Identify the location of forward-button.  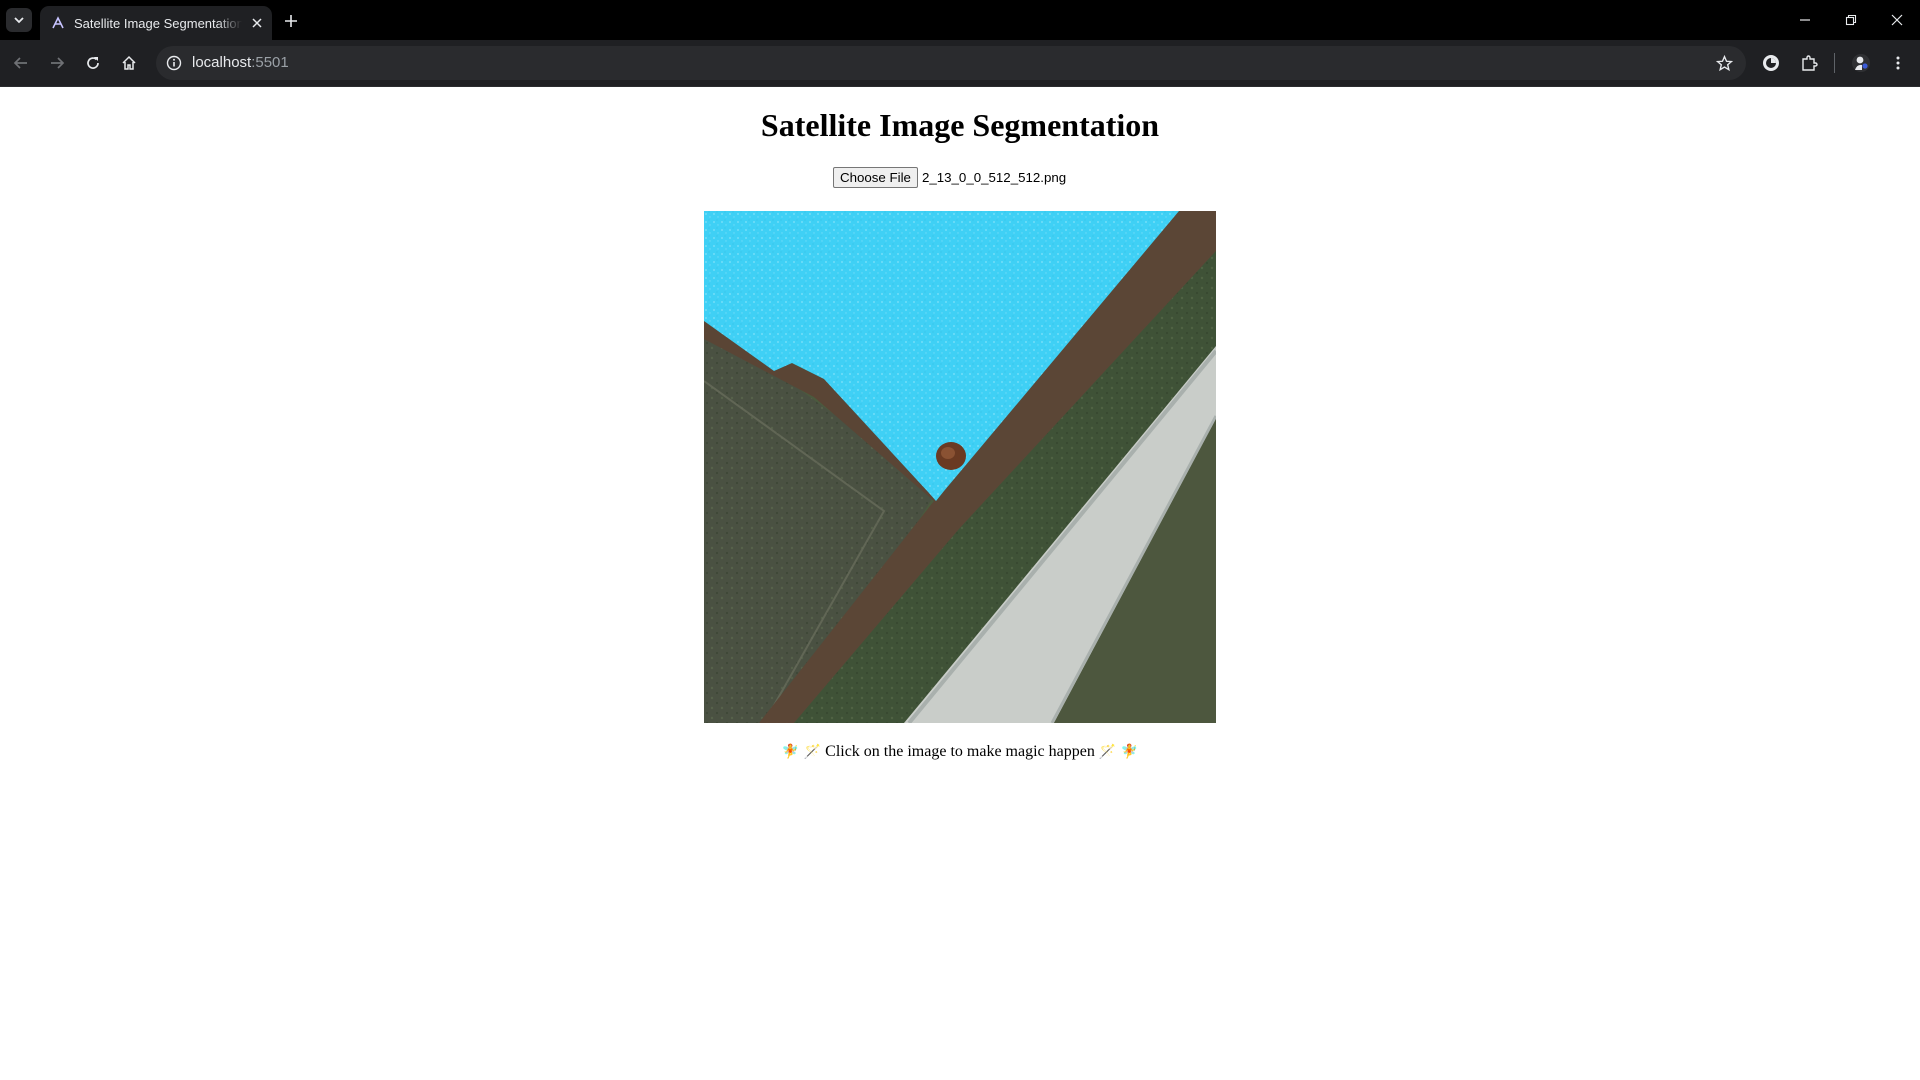
(57, 63).